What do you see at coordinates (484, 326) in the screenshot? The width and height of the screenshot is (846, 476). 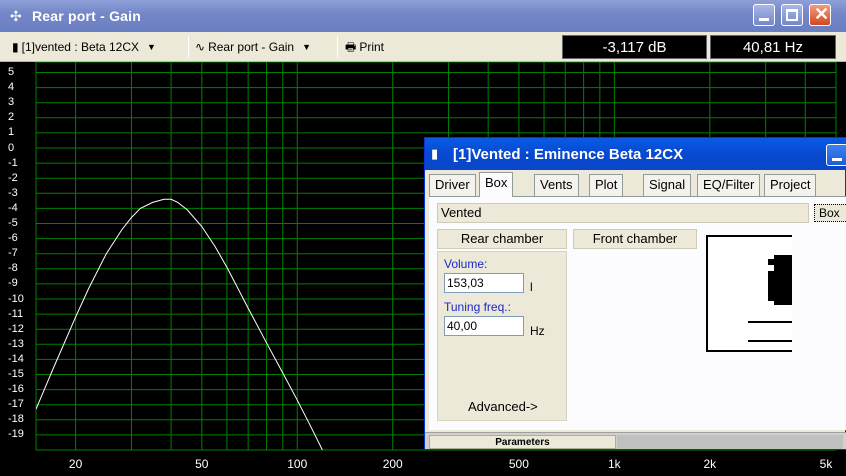 I see `tuning-freq-input` at bounding box center [484, 326].